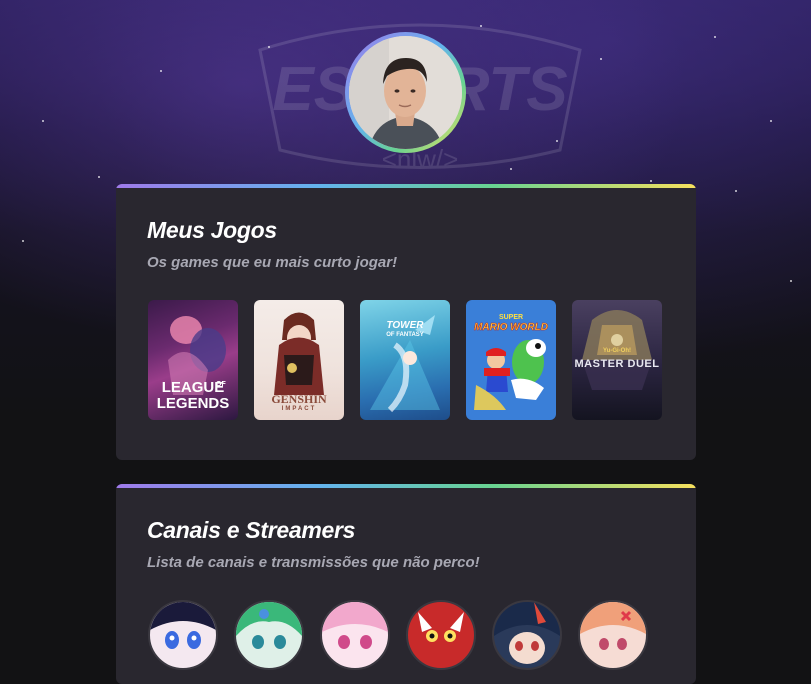 The image size is (811, 684). I want to click on person-photo-icon, so click(405, 92).